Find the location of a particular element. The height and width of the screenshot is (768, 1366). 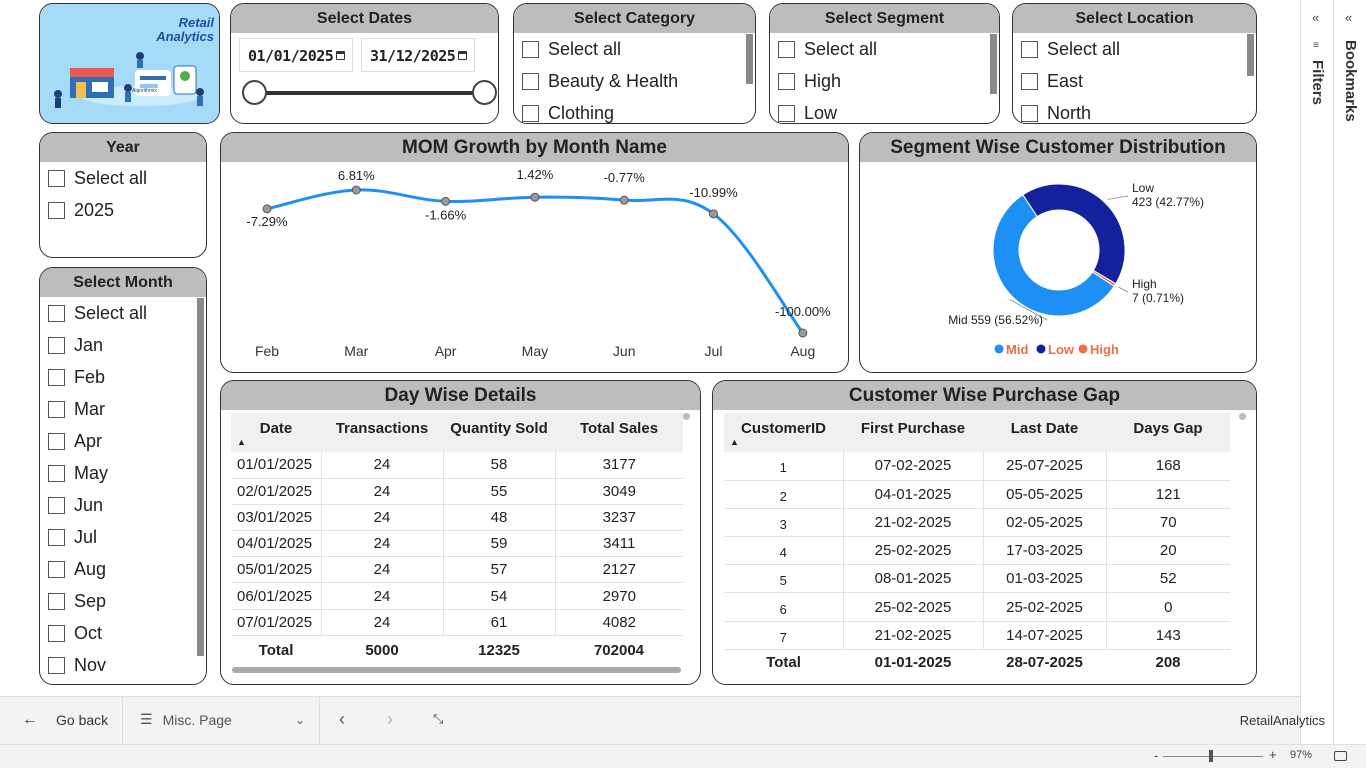

zoom-slider-handle is located at coordinates (1211, 756).